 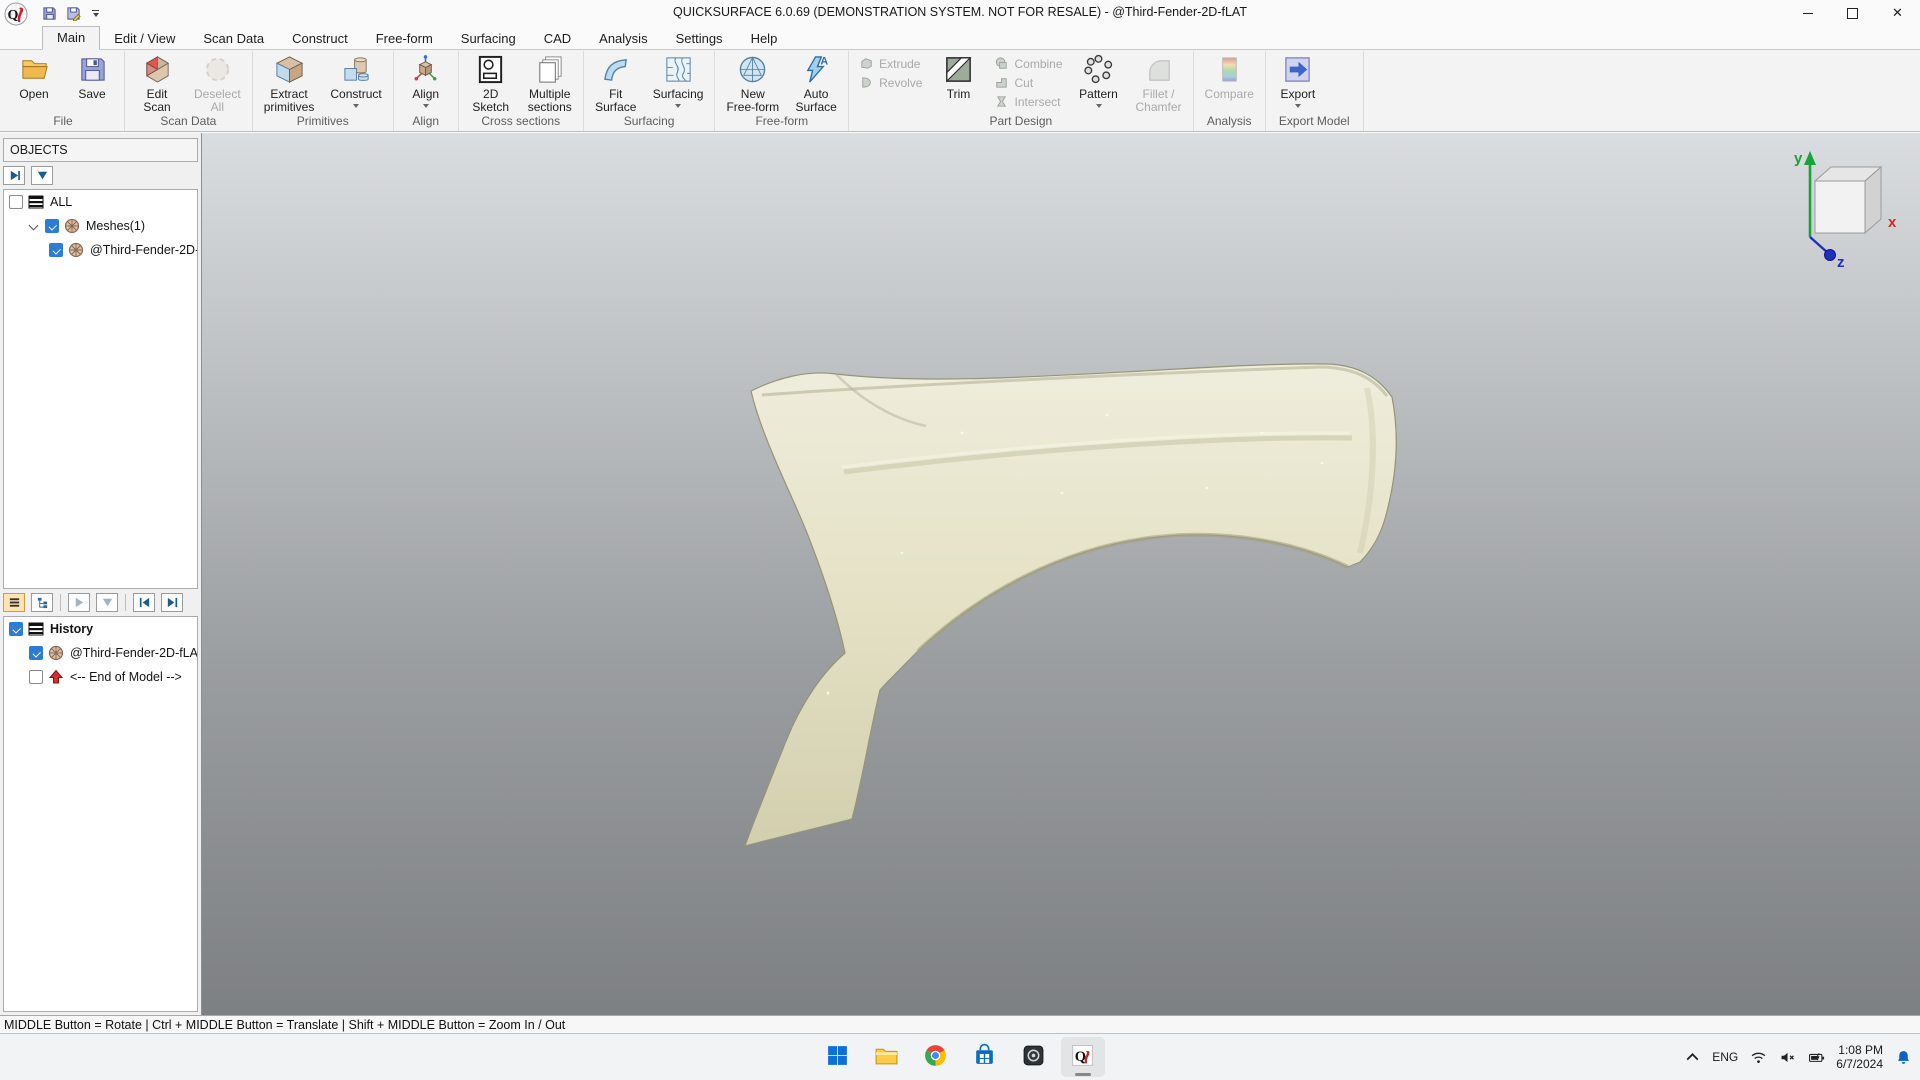 I want to click on tree-row-end-of-model: <-- End of Model -->, so click(x=100, y=677).